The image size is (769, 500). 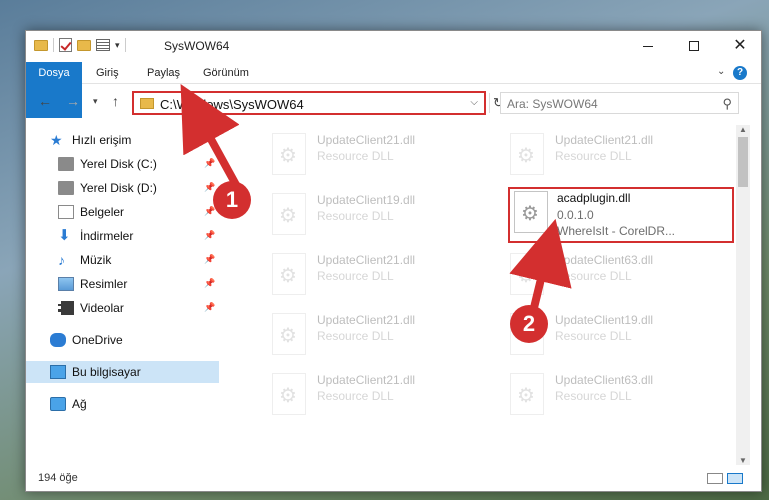 I want to click on file-name: UpdateClient21.dll, so click(x=366, y=140).